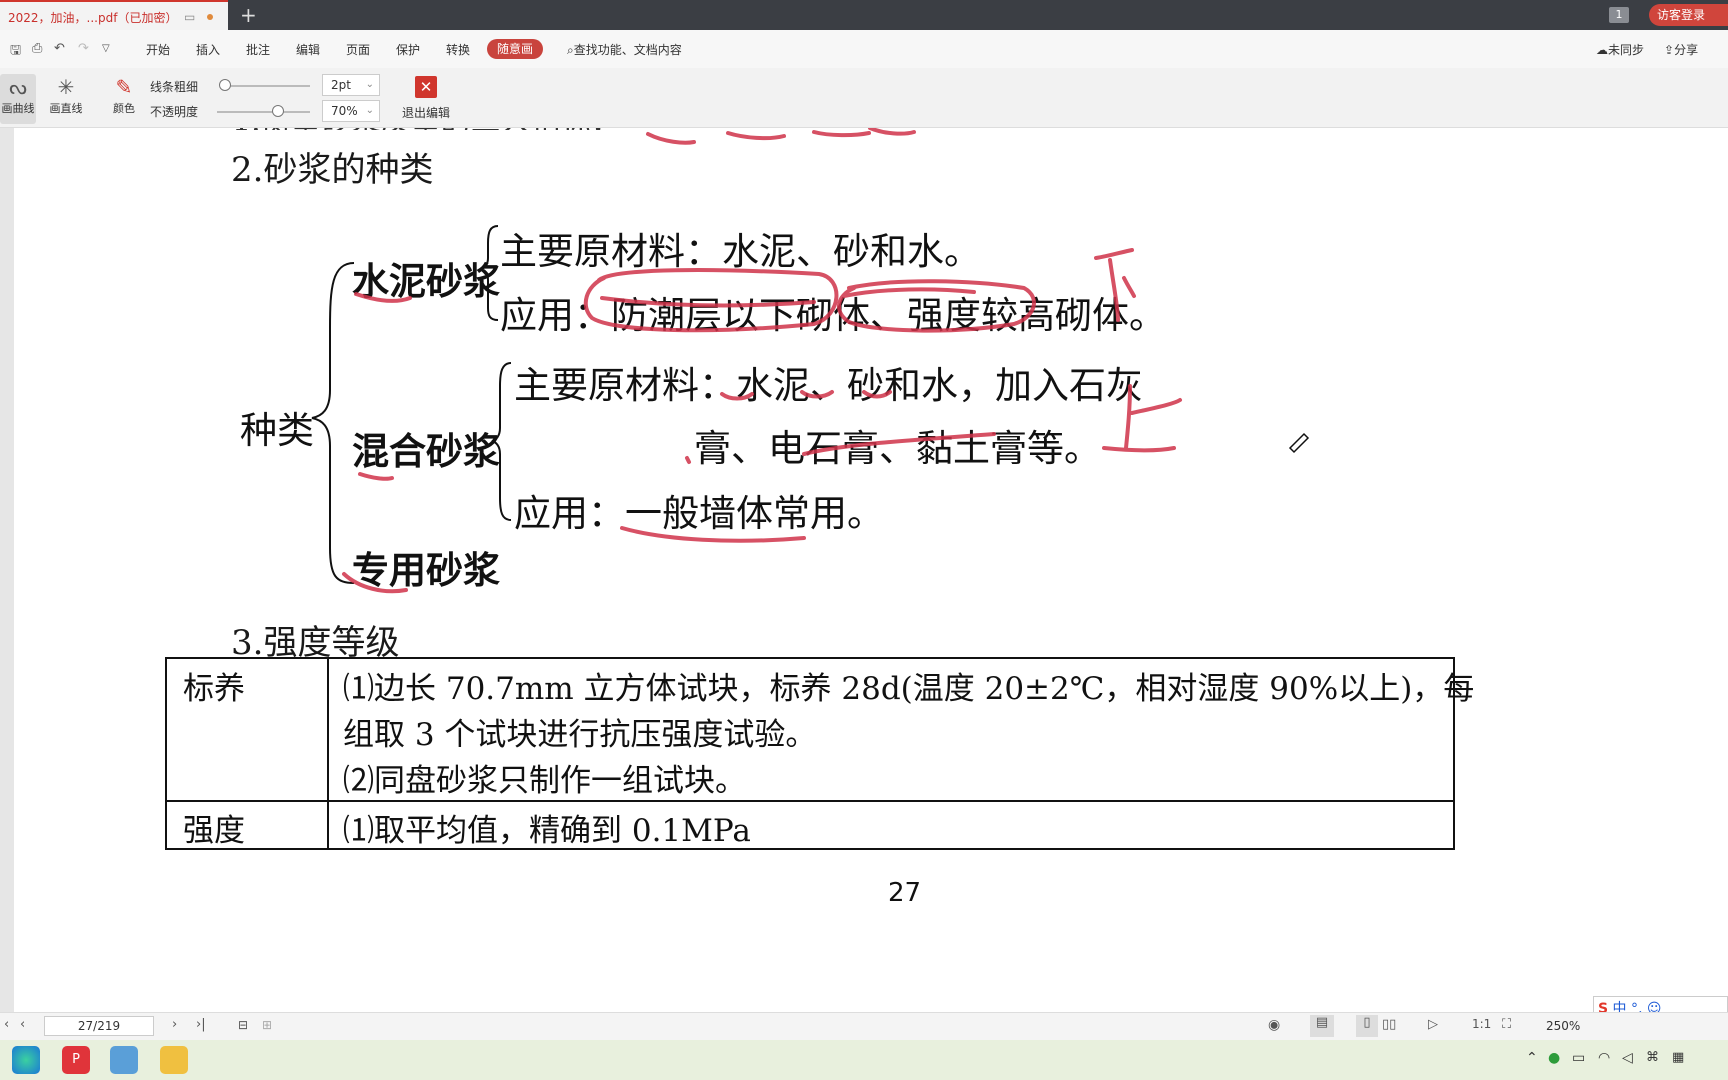 The width and height of the screenshot is (1728, 1080). I want to click on tray-chevron-up-icon: ⌃, so click(1532, 1058).